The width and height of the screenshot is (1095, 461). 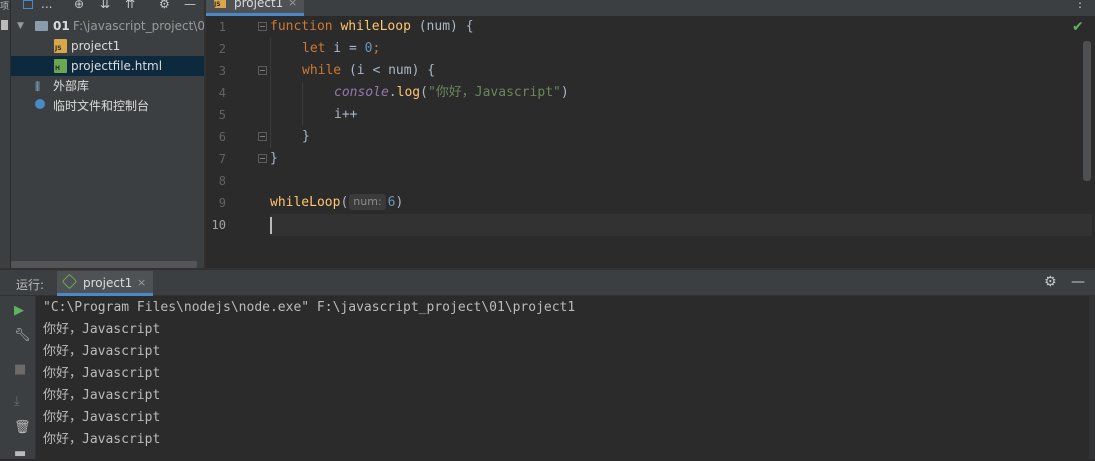 I want to click on more-icon: ⋮, so click(x=1080, y=5).